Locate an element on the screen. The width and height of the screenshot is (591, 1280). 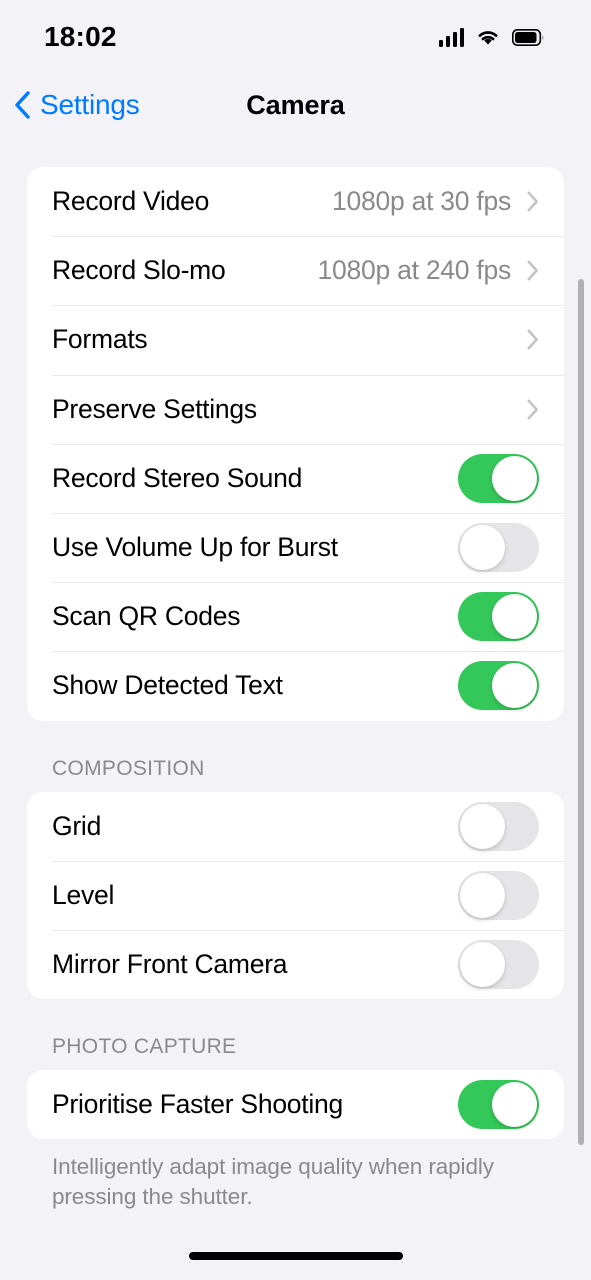
settings-row: Record Slo-mo 1080p at 240 fps is located at coordinates (295, 270).